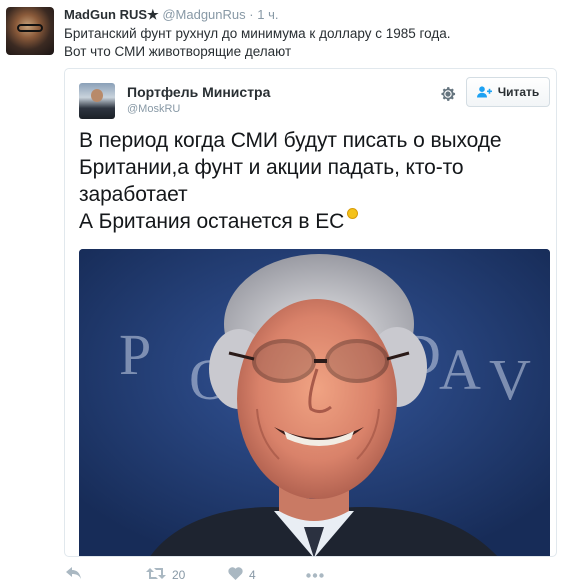 This screenshot has height=583, width=564. I want to click on backdrop-letter: V, so click(510, 379).